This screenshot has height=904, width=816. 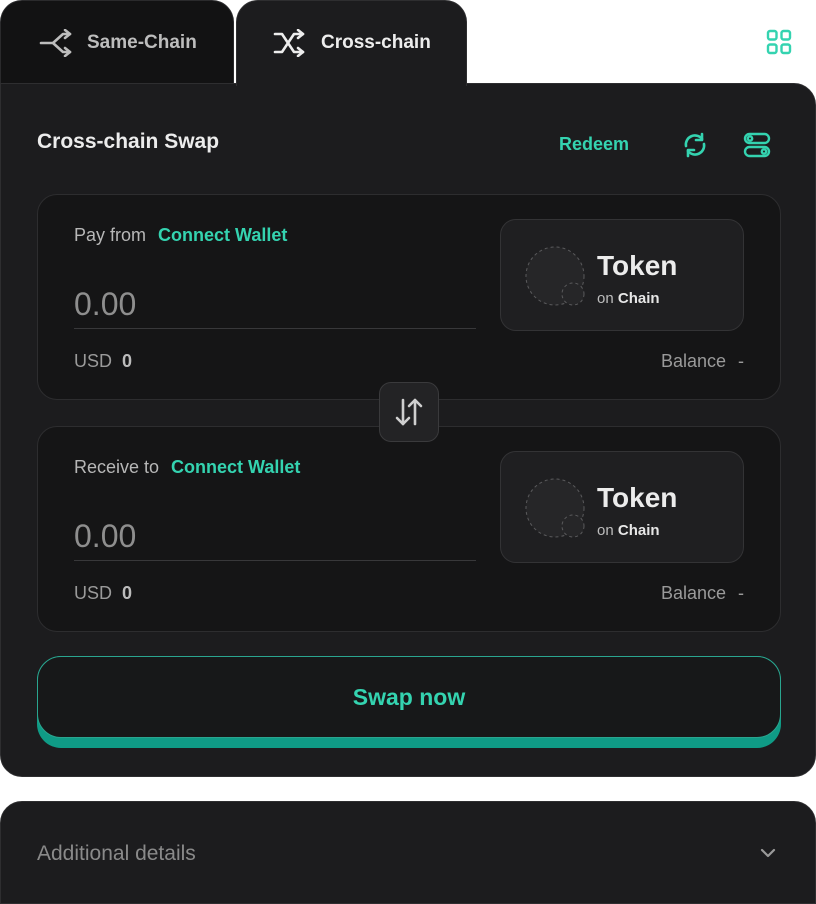 I want to click on tab-label: Same-Chain, so click(x=142, y=42).